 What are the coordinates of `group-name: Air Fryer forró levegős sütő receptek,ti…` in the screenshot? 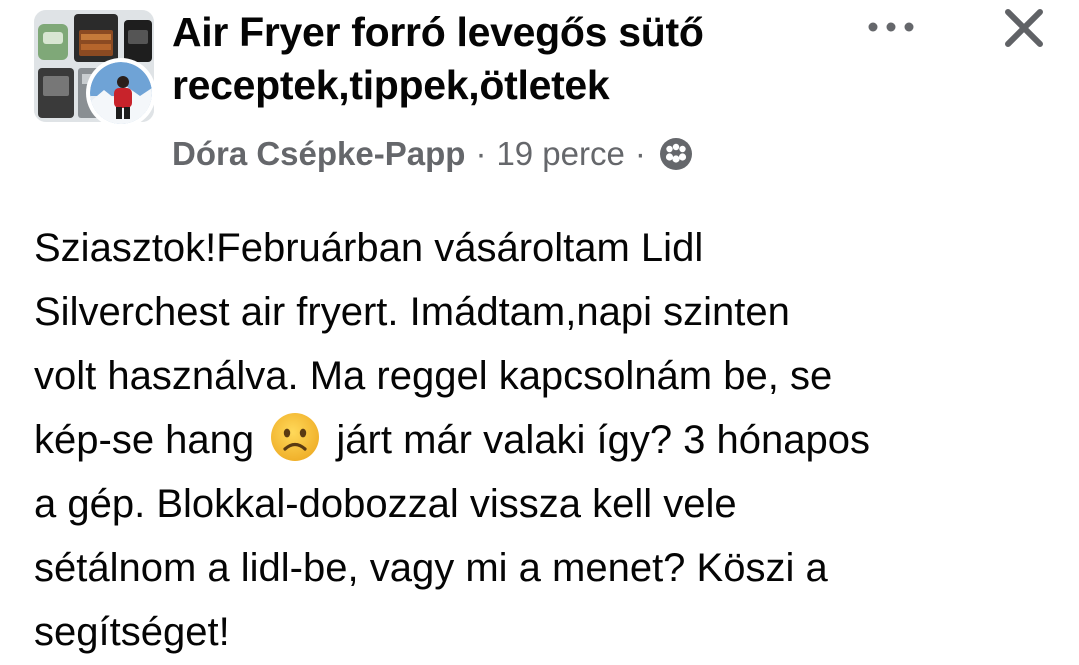 It's located at (502, 59).